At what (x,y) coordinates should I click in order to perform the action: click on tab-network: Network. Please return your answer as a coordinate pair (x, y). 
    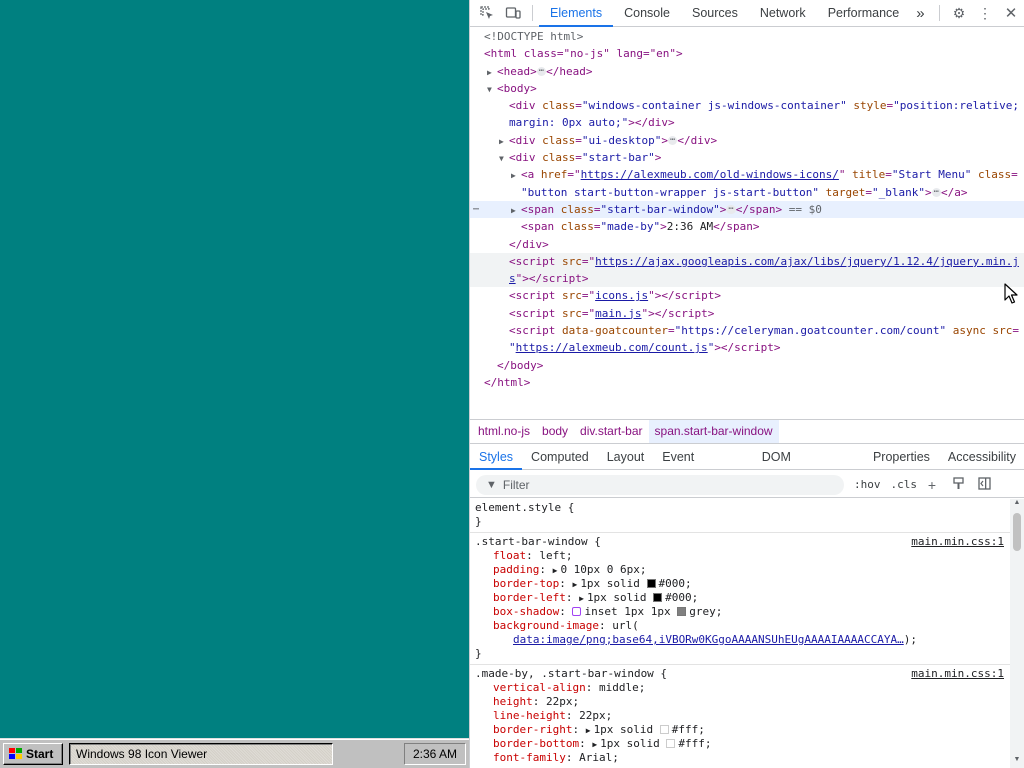
    Looking at the image, I should click on (783, 13).